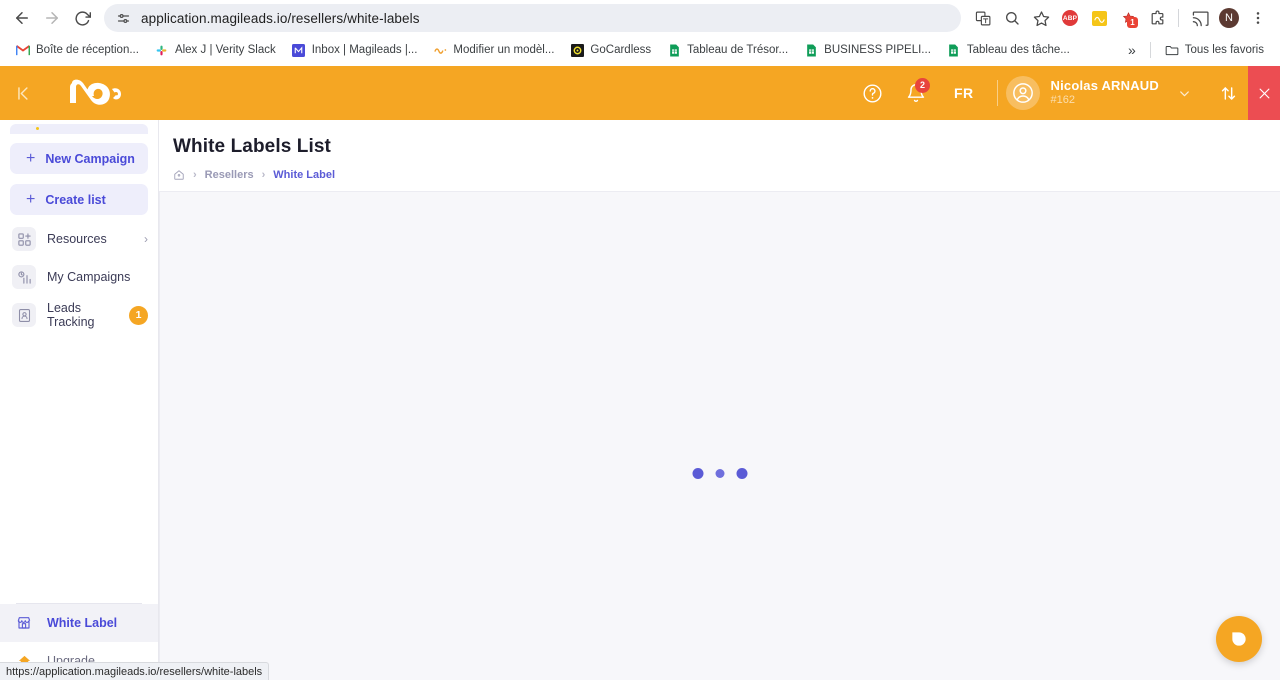  What do you see at coordinates (89, 277) in the screenshot?
I see `sidebar-item-label: My Campaigns` at bounding box center [89, 277].